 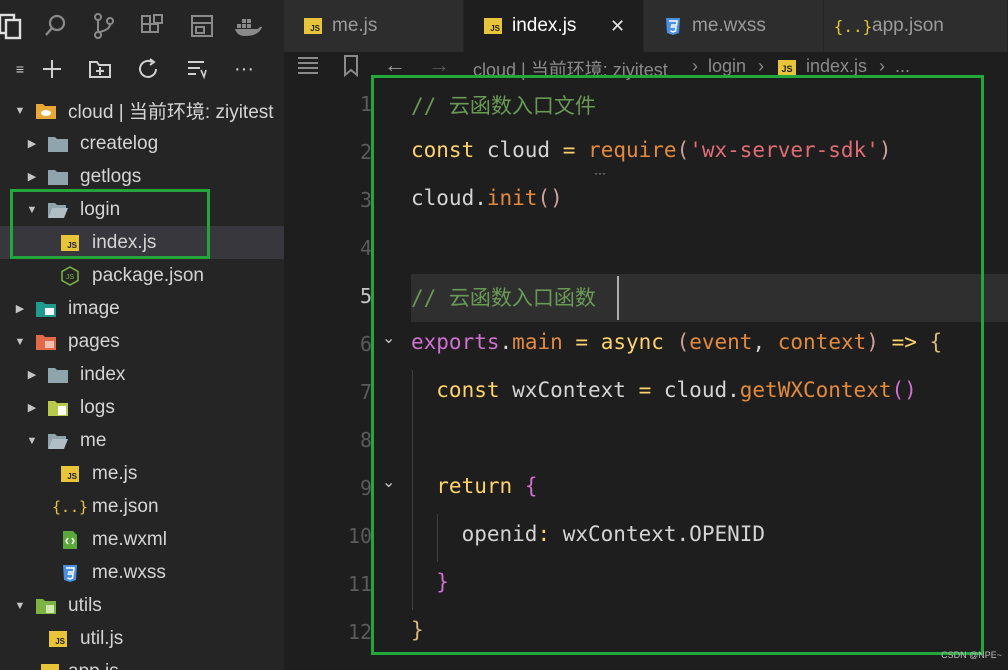 What do you see at coordinates (196, 69) in the screenshot?
I see `sort-icon` at bounding box center [196, 69].